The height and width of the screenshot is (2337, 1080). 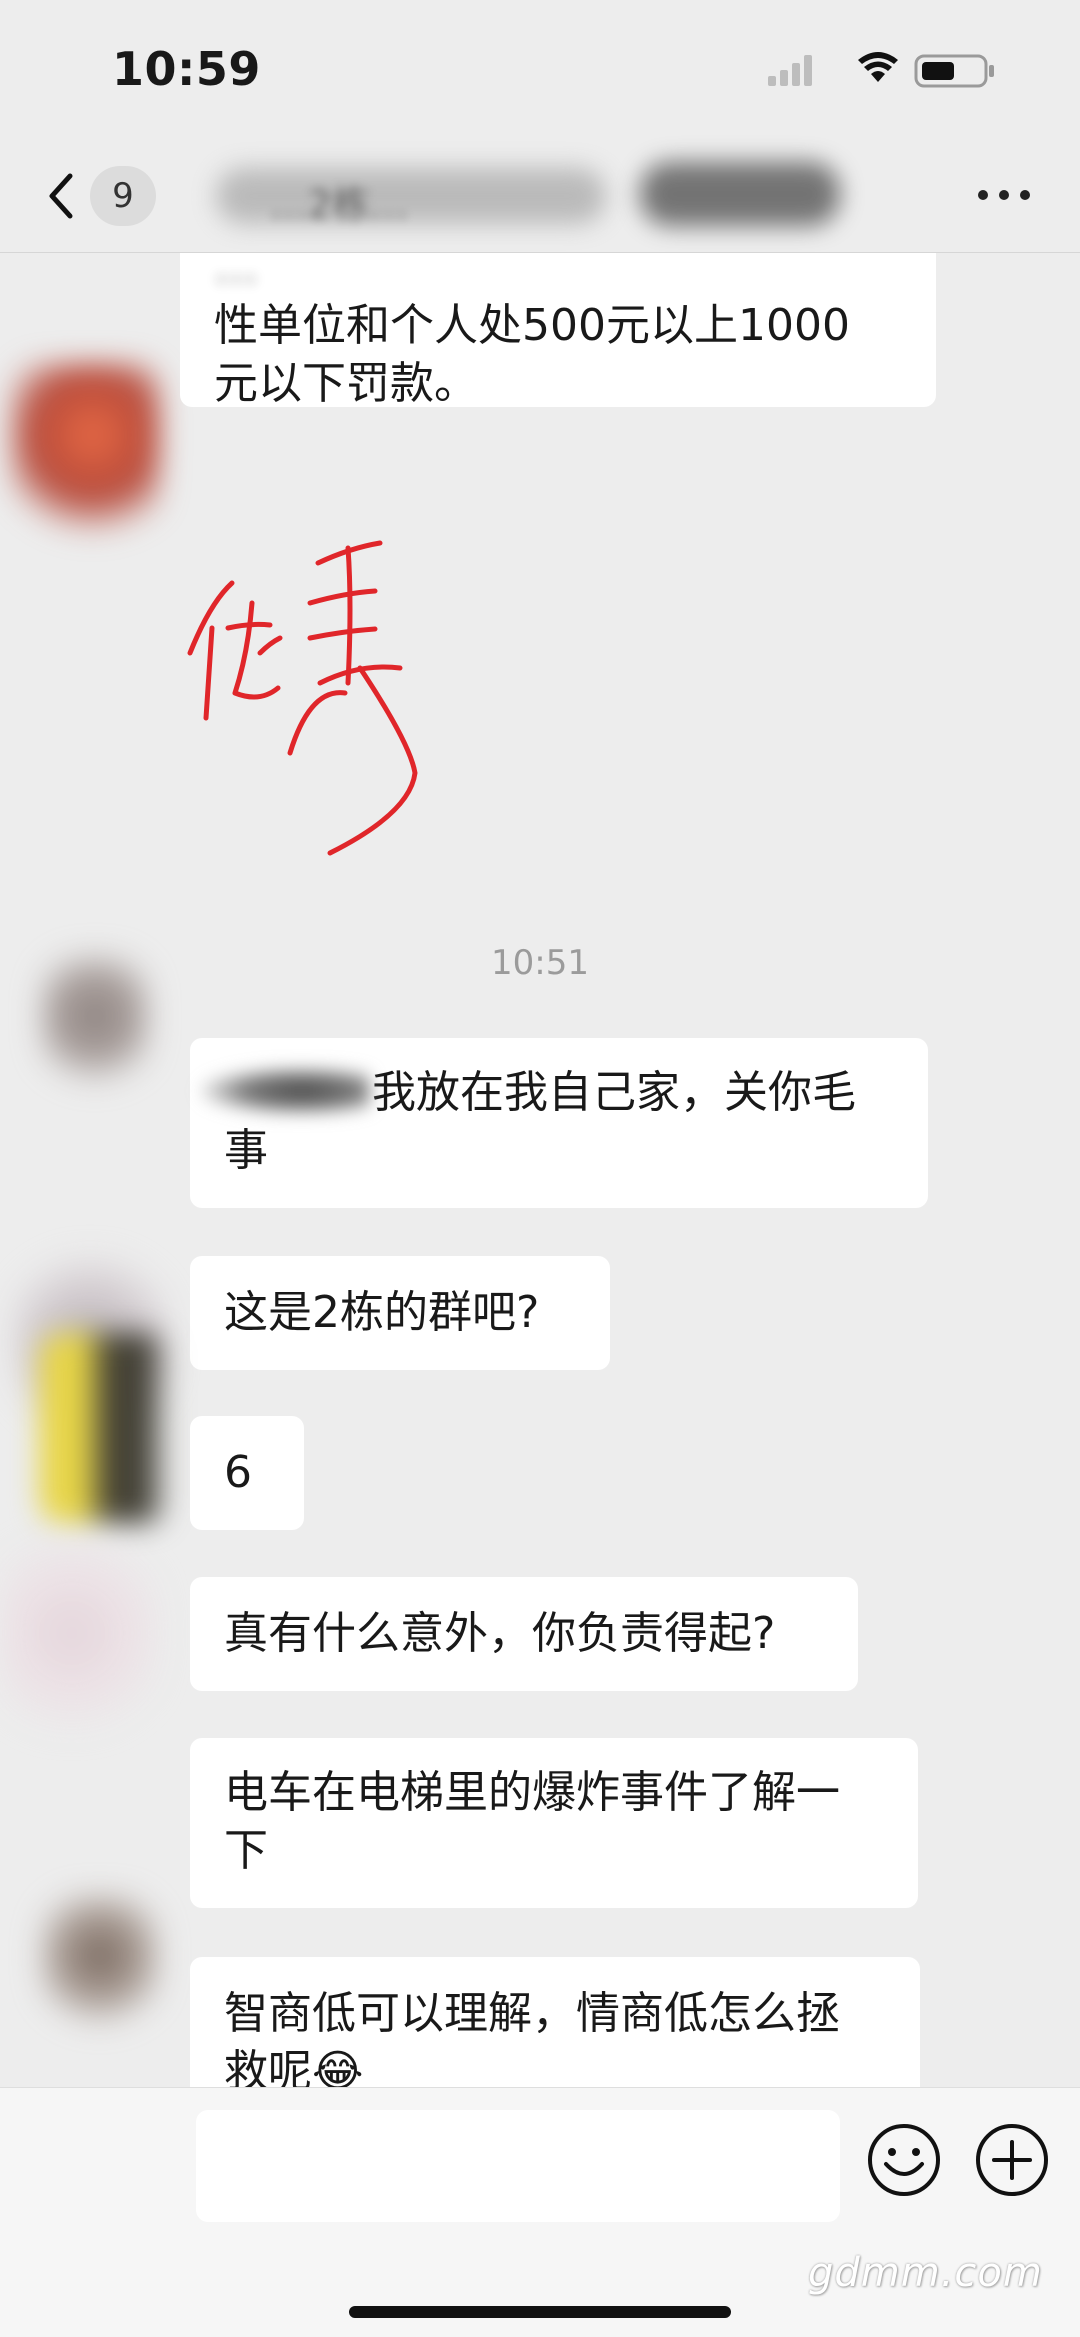 I want to click on message-text: 真有什么意外，你负责得起?, so click(x=500, y=1633).